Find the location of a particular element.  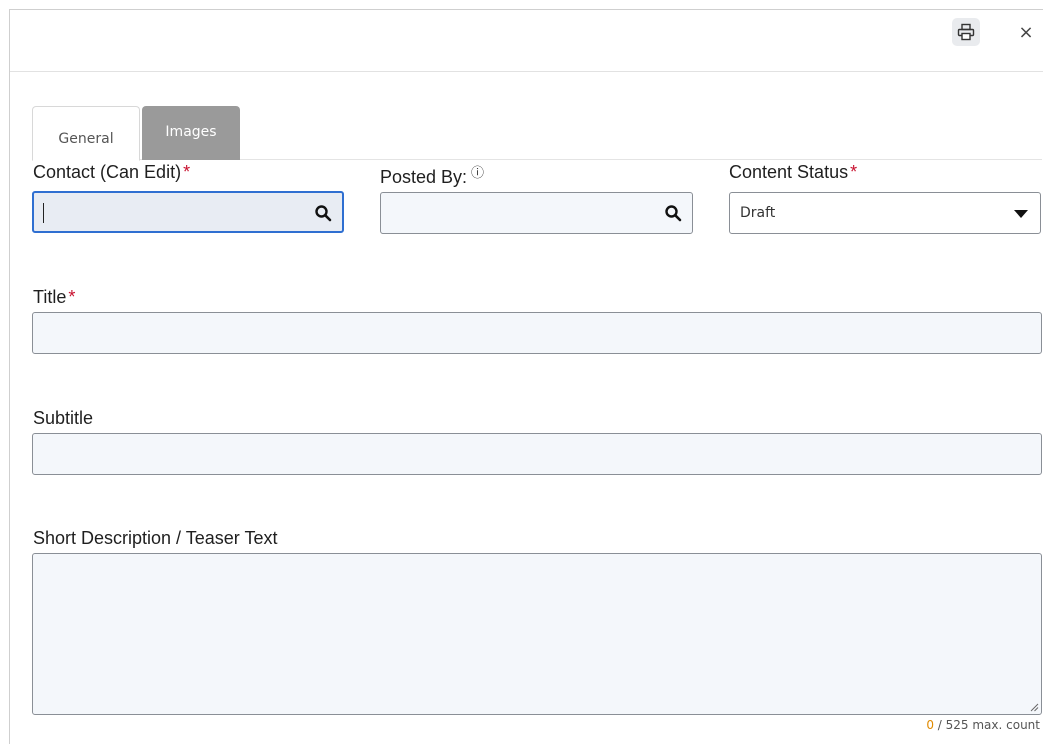

content-status-label-text: Content Status is located at coordinates (789, 172).